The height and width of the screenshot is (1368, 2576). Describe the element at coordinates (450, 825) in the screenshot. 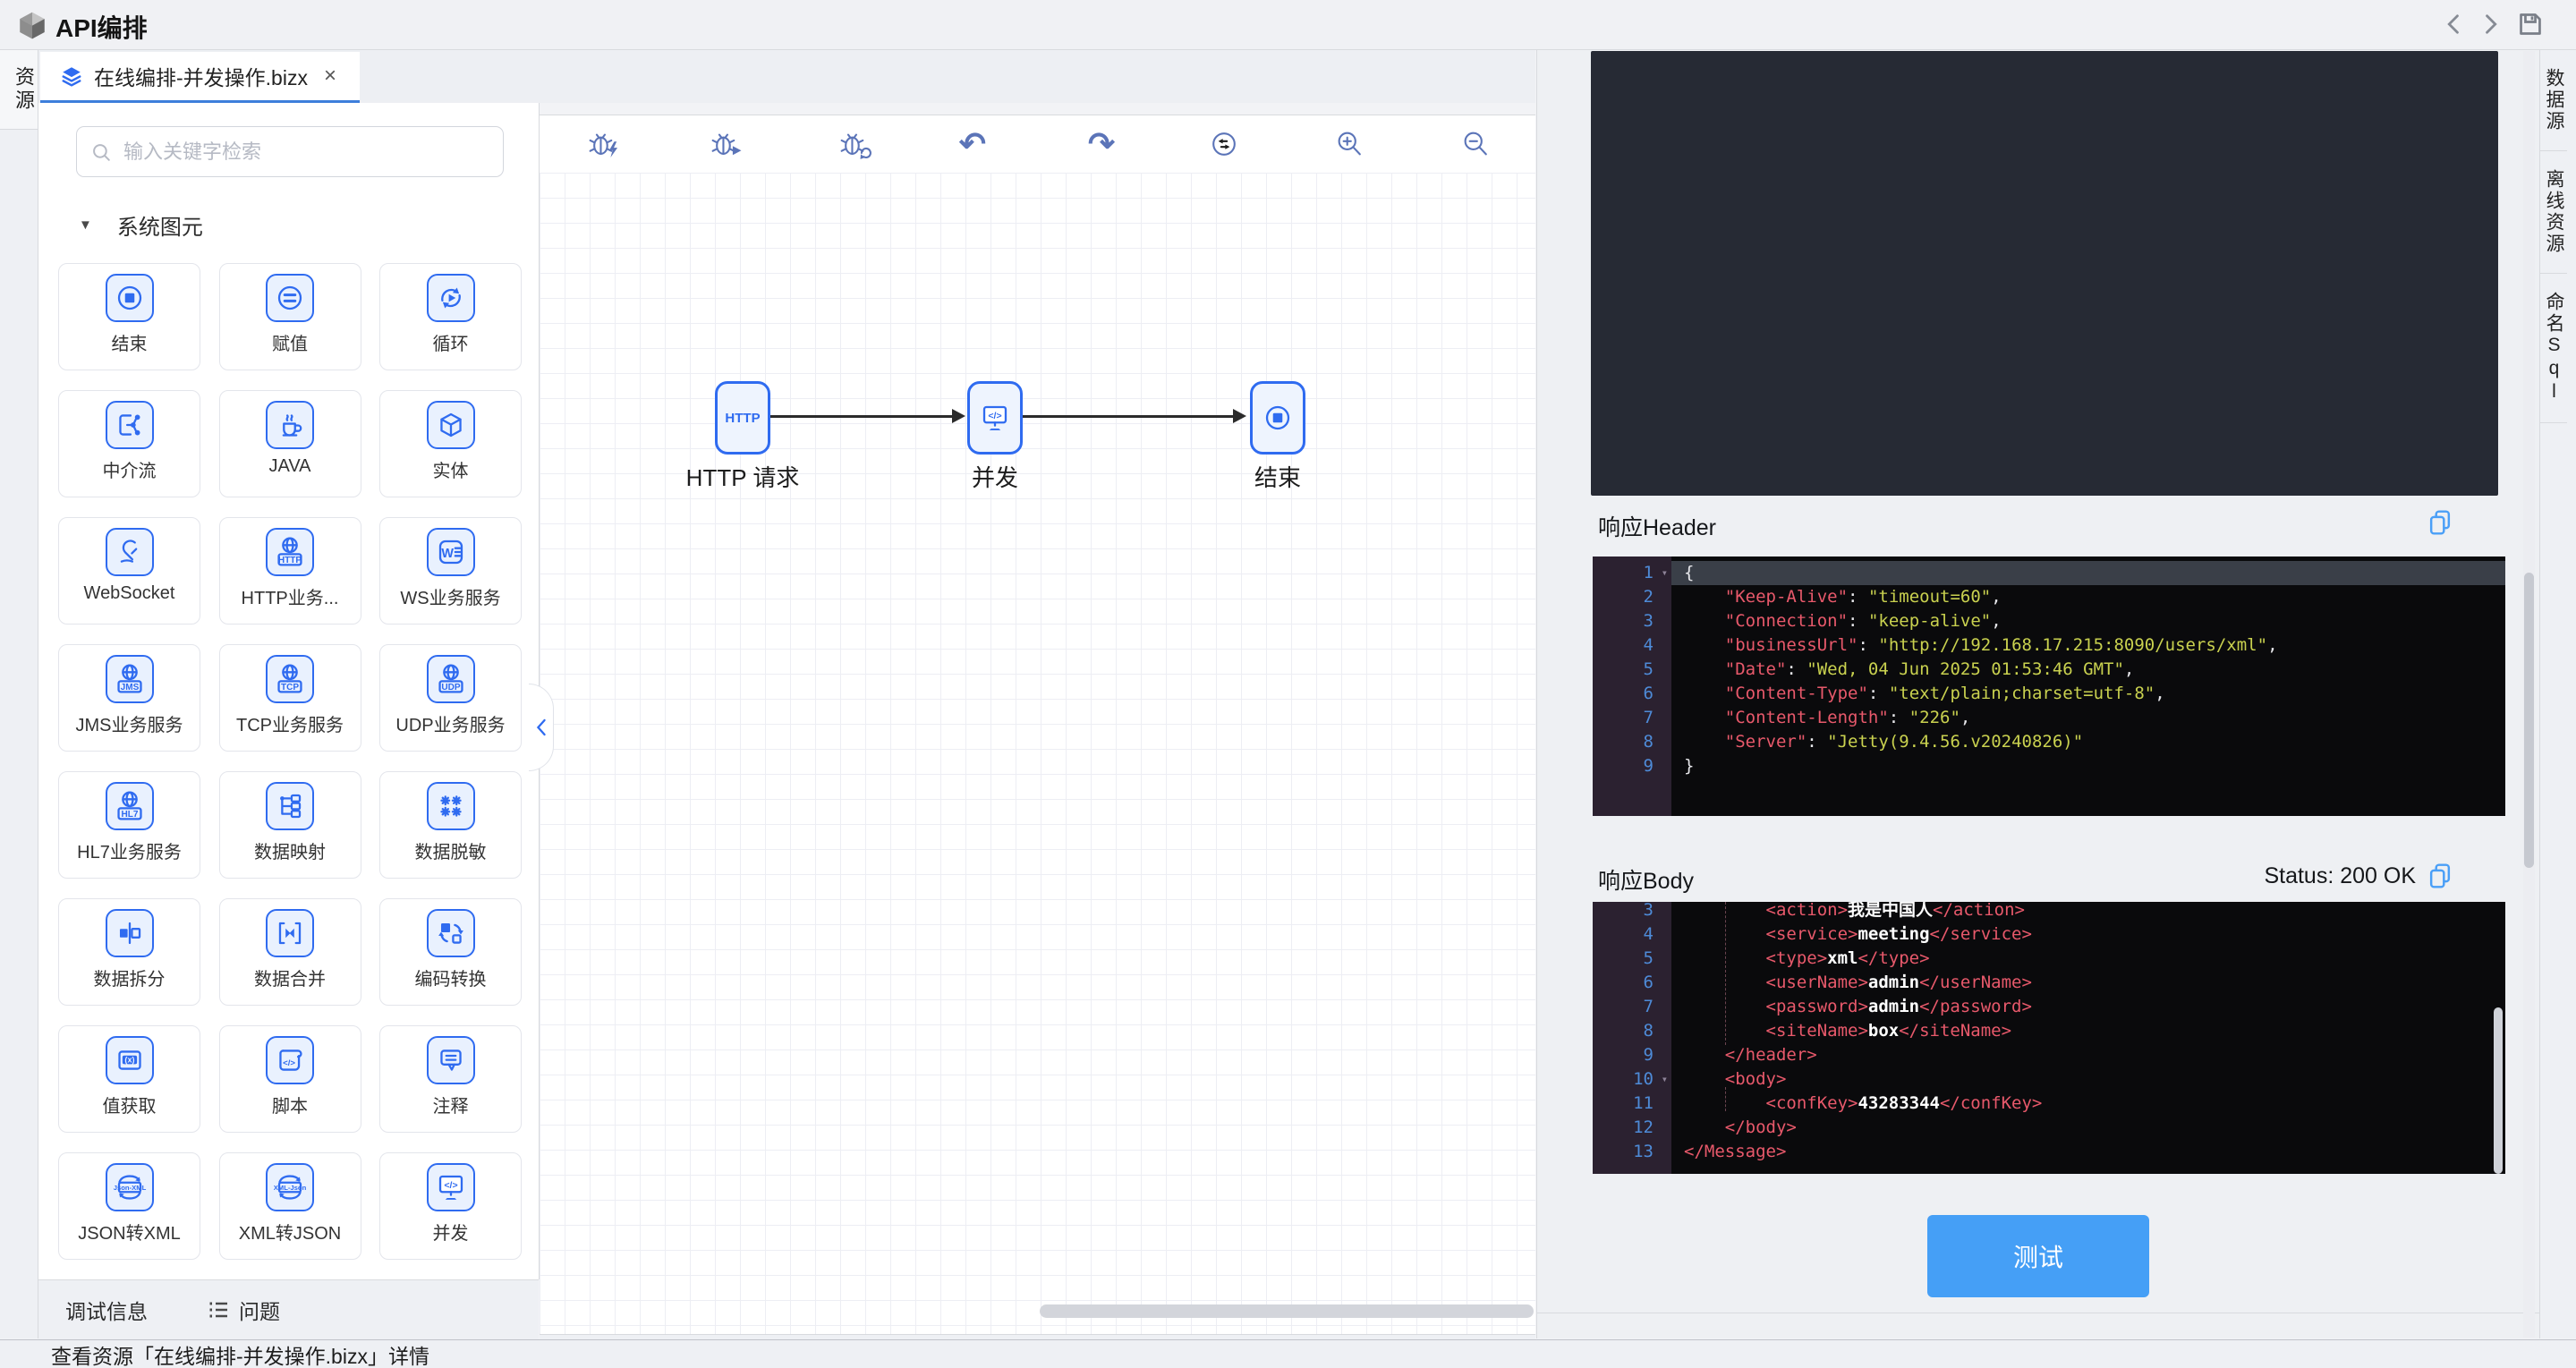

I see `palette-item-data-mask: 数据脱敏` at that location.